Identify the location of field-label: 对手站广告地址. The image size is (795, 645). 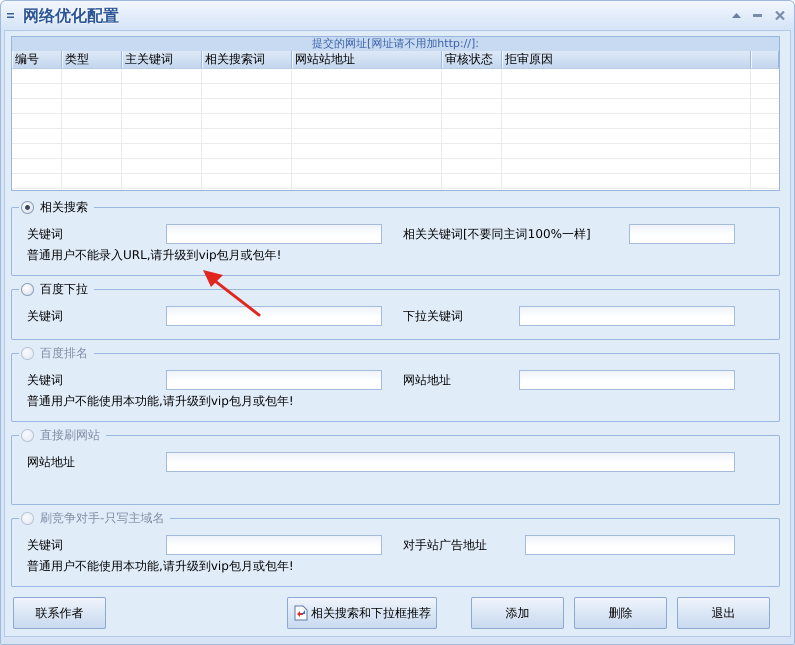
(445, 545).